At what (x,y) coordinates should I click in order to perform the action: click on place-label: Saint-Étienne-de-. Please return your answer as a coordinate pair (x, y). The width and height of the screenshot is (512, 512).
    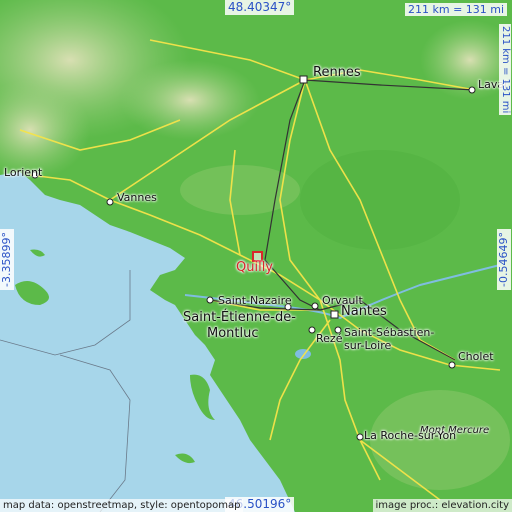
    Looking at the image, I should click on (239, 317).